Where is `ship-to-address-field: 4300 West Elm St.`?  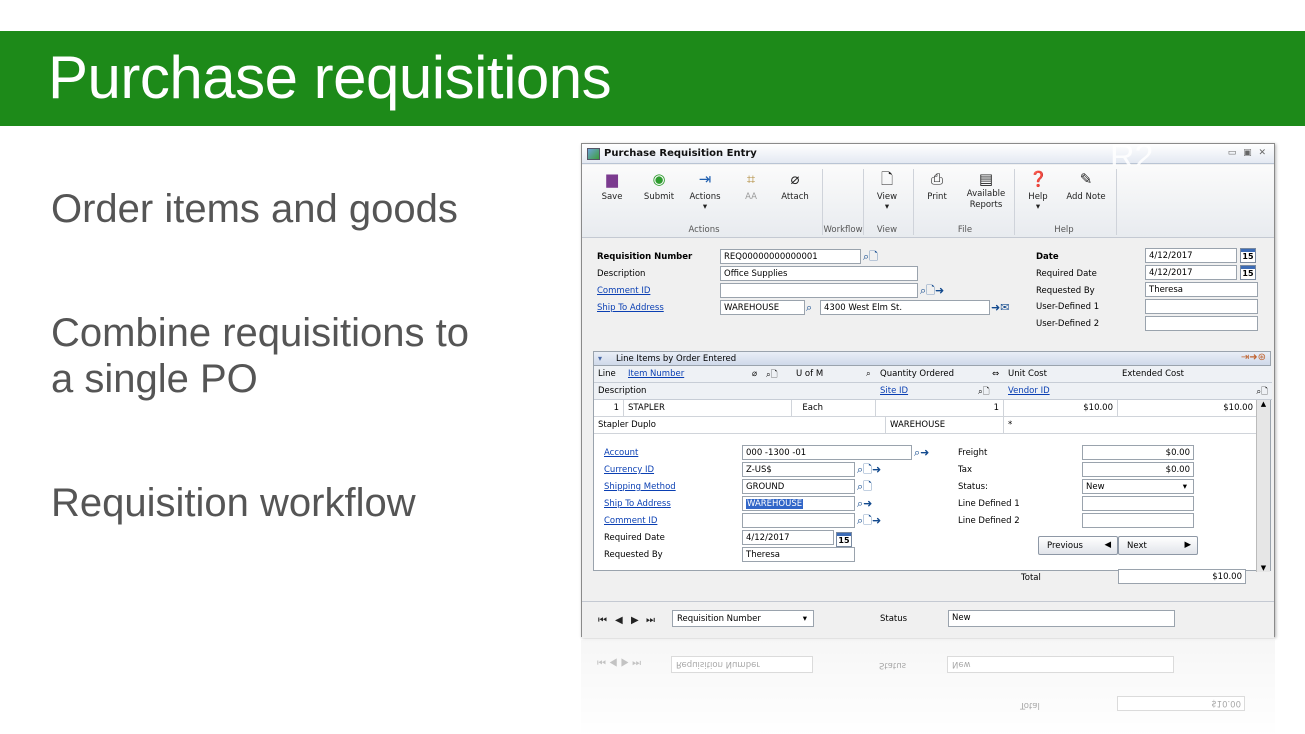
ship-to-address-field: 4300 West Elm St. is located at coordinates (905, 307).